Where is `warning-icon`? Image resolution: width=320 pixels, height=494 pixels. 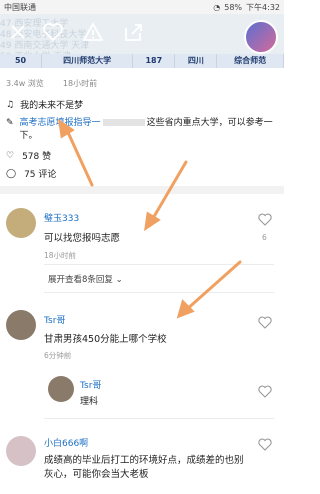 warning-icon is located at coordinates (93, 32).